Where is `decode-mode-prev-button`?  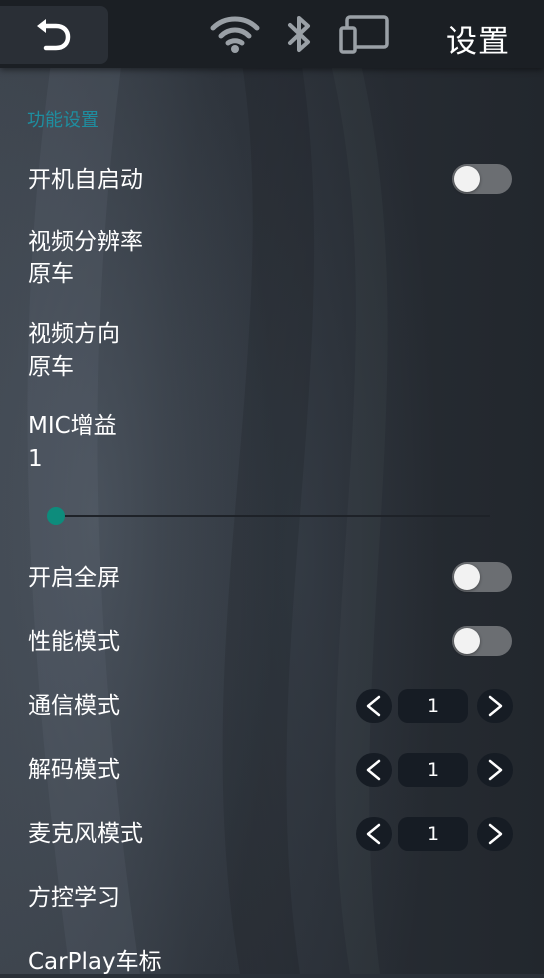
decode-mode-prev-button is located at coordinates (374, 770).